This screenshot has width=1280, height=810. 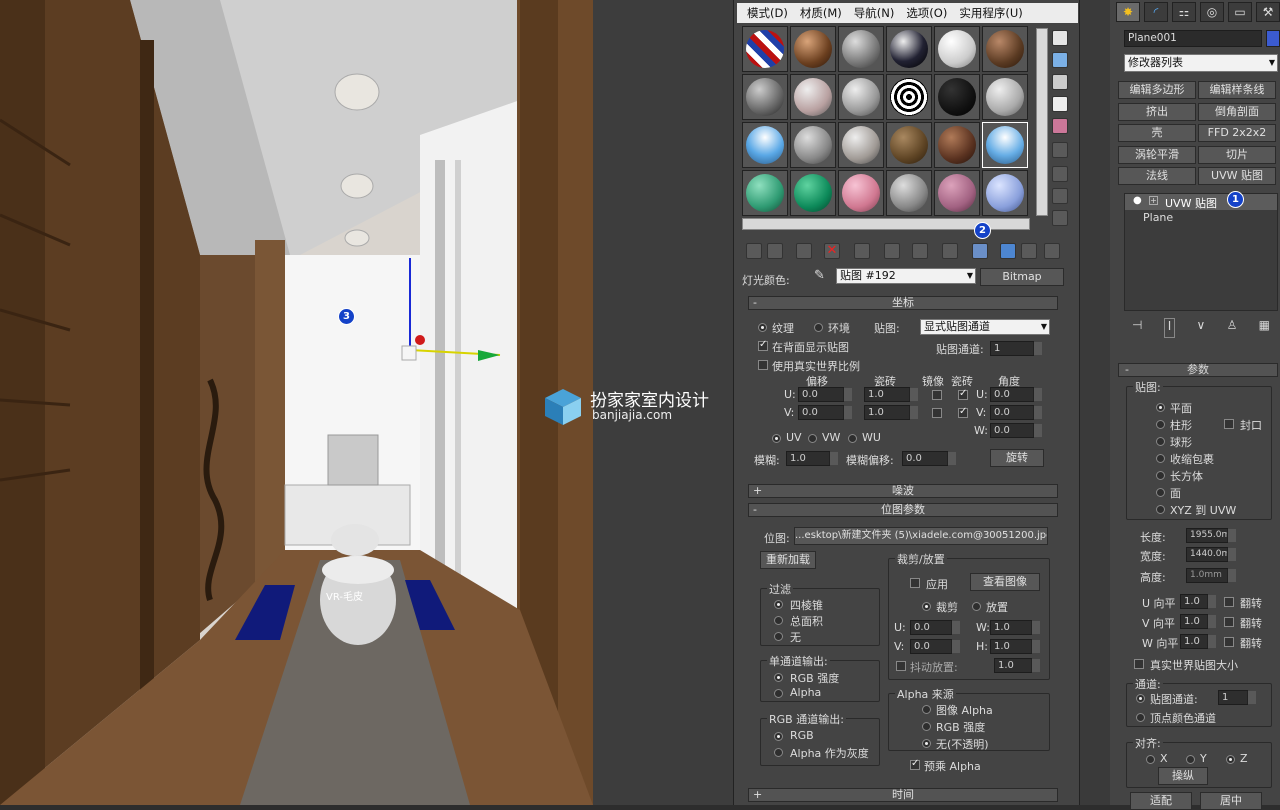 What do you see at coordinates (1060, 60) in the screenshot?
I see `backlight-icon` at bounding box center [1060, 60].